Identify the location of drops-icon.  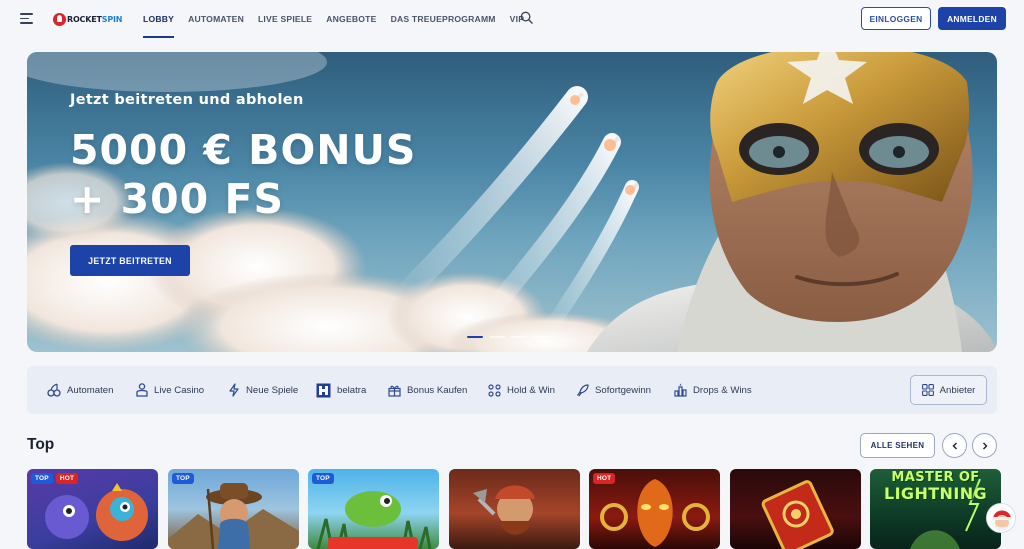
(680, 390).